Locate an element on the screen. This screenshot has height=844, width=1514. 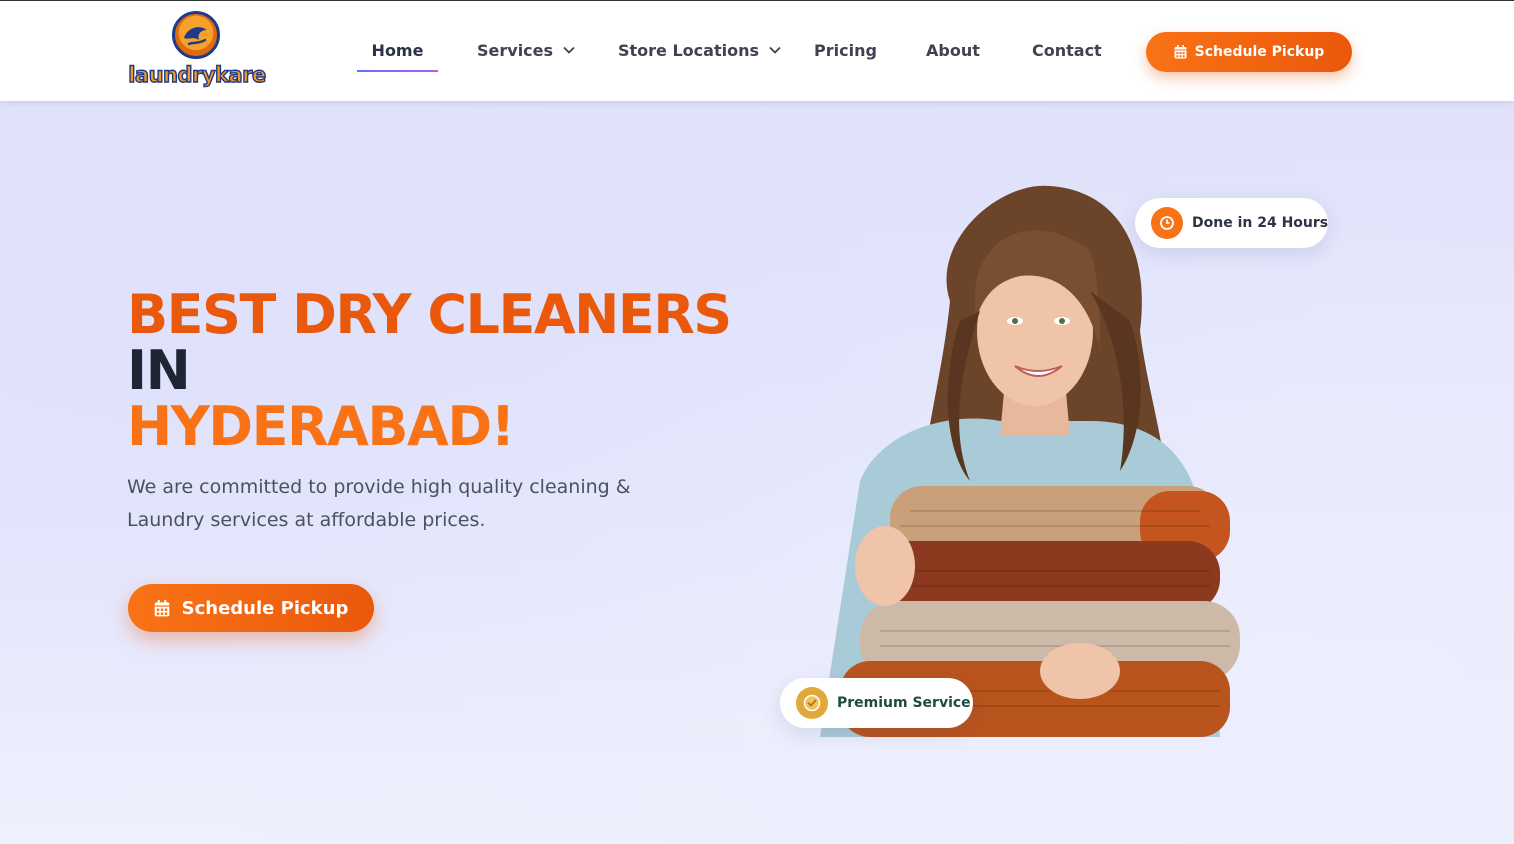
nav-home: Home is located at coordinates (397, 51).